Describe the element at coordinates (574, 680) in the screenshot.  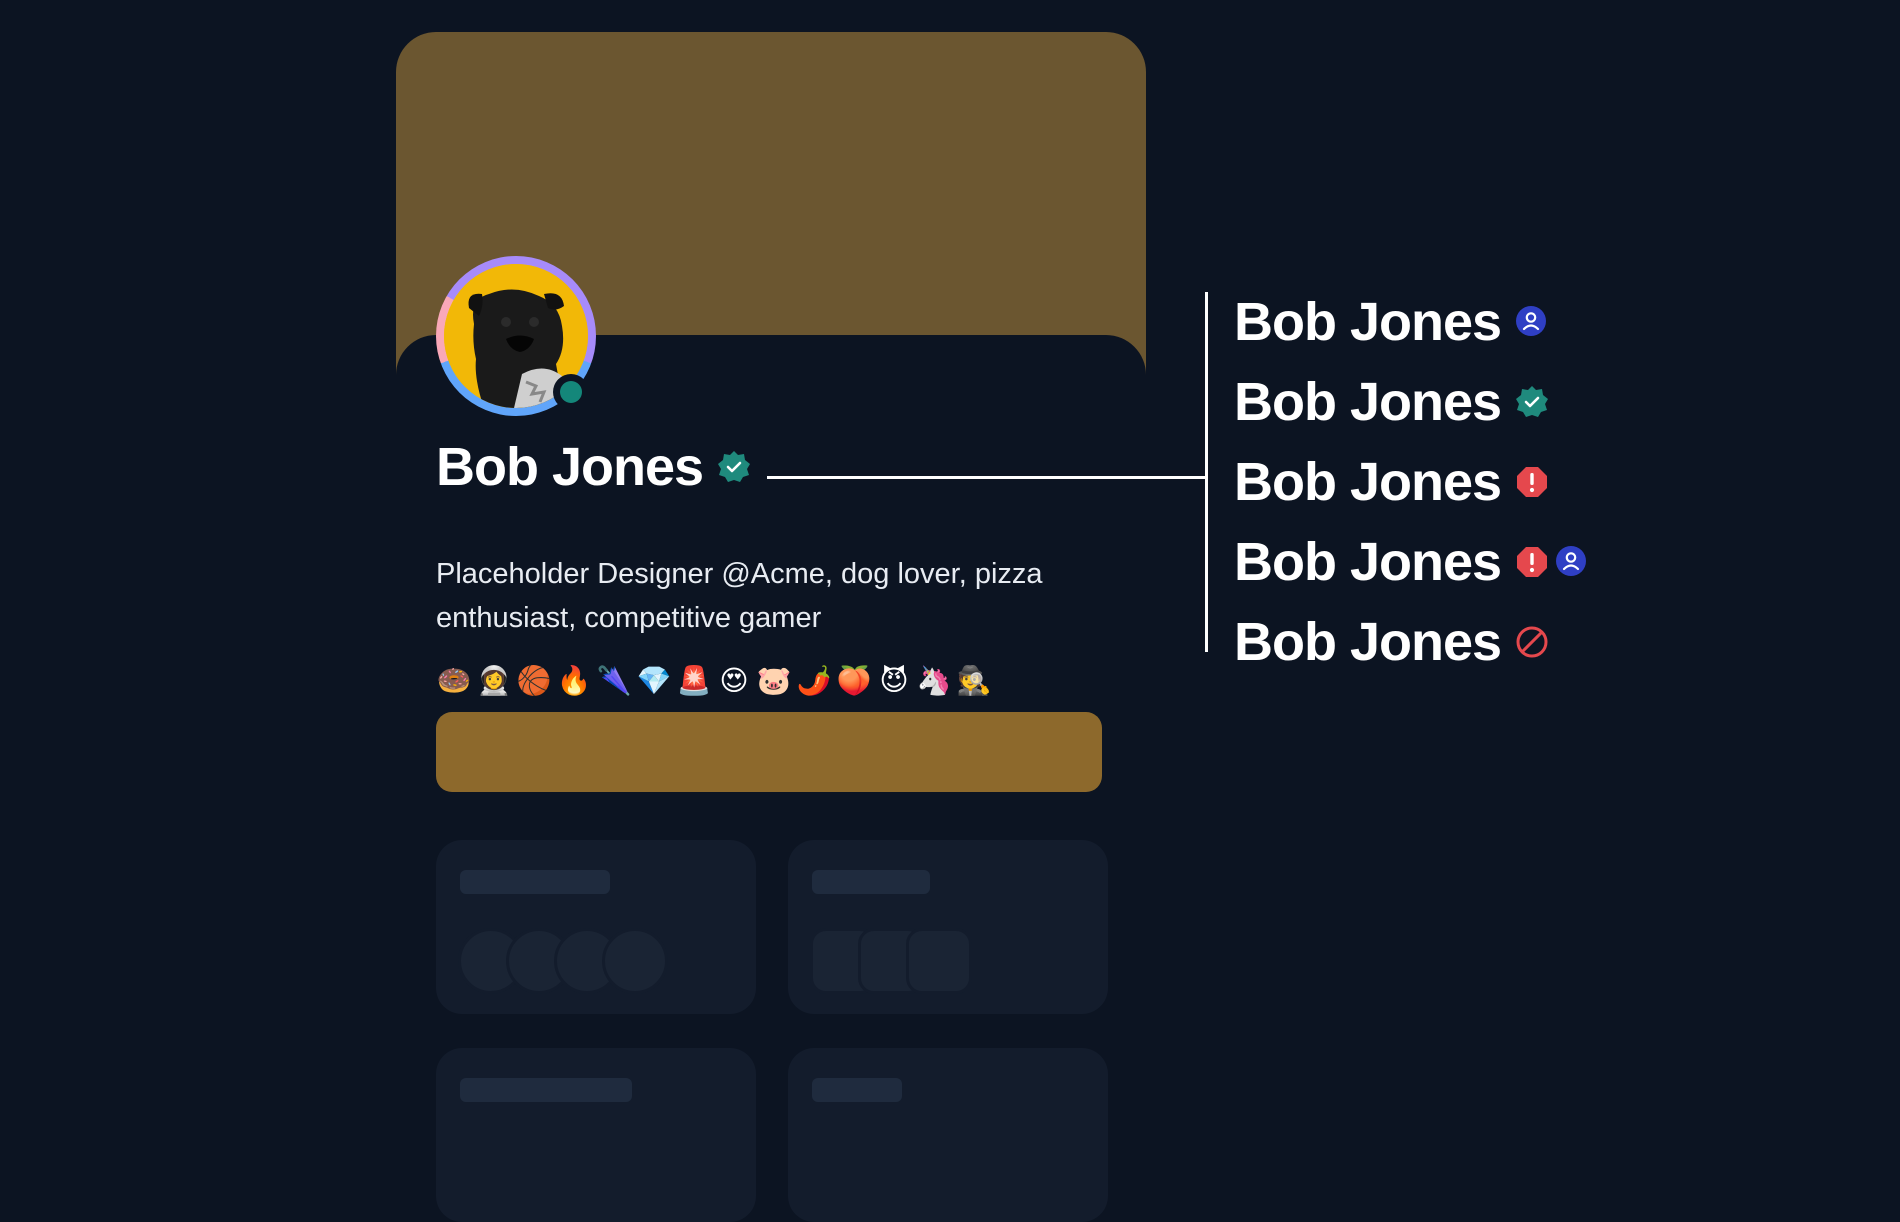
I see `emoji-item: 🔥` at that location.